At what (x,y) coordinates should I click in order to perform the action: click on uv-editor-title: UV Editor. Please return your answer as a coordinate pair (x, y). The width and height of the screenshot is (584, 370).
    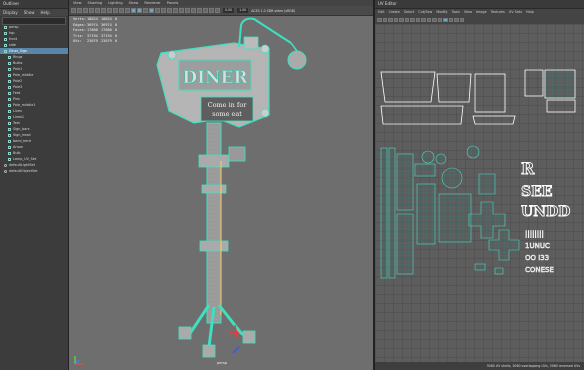
    Looking at the image, I should click on (479, 4).